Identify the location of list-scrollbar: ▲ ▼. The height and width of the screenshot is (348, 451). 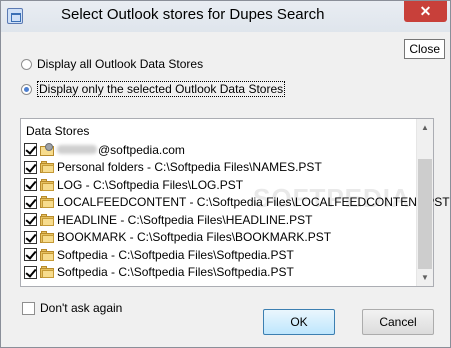
(424, 202).